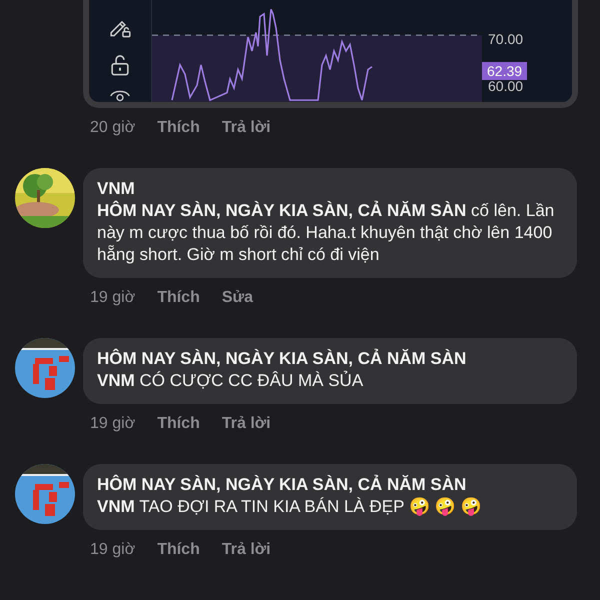  Describe the element at coordinates (330, 189) in the screenshot. I see `author-name: VNM` at that location.